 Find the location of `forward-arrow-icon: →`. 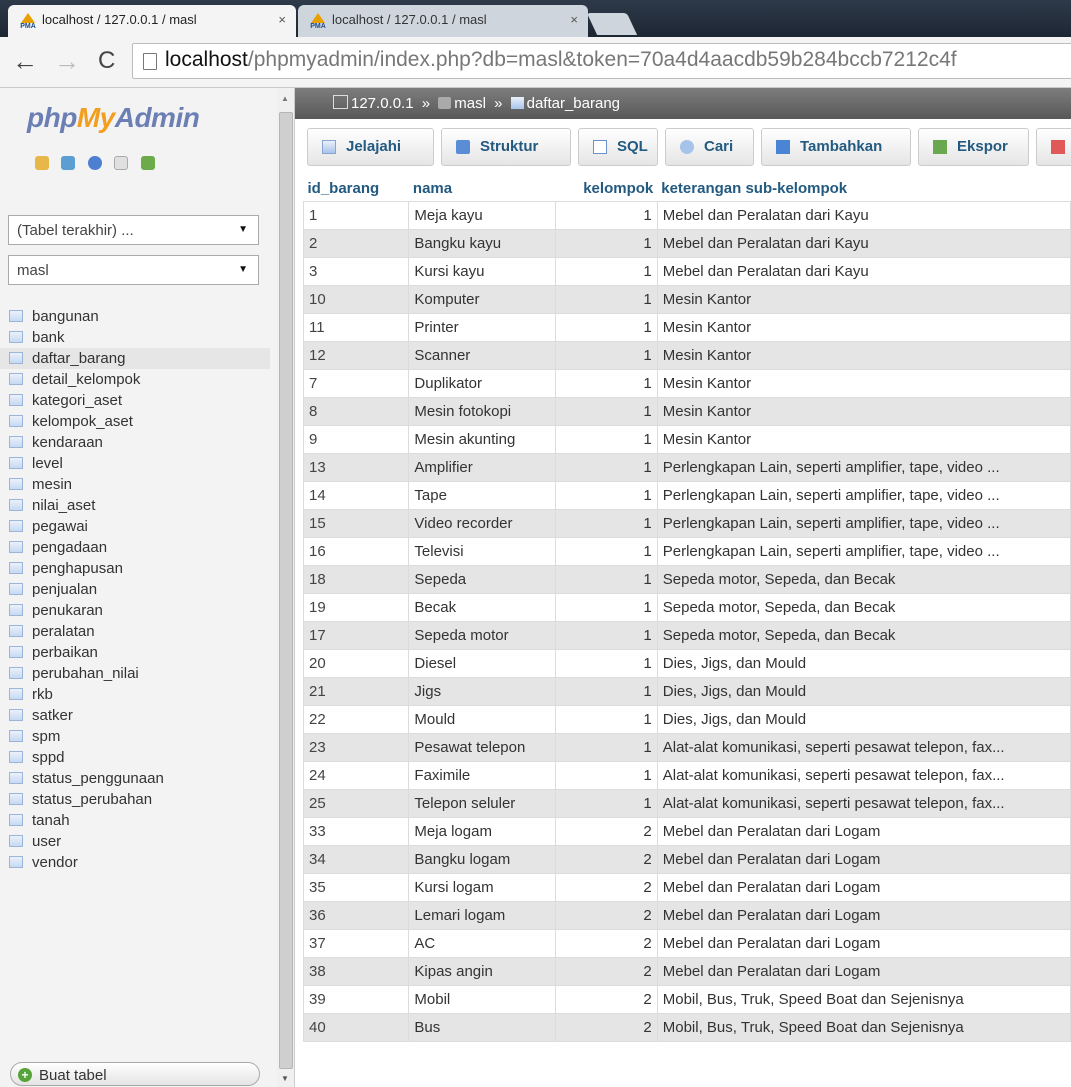

forward-arrow-icon: → is located at coordinates (67, 61).